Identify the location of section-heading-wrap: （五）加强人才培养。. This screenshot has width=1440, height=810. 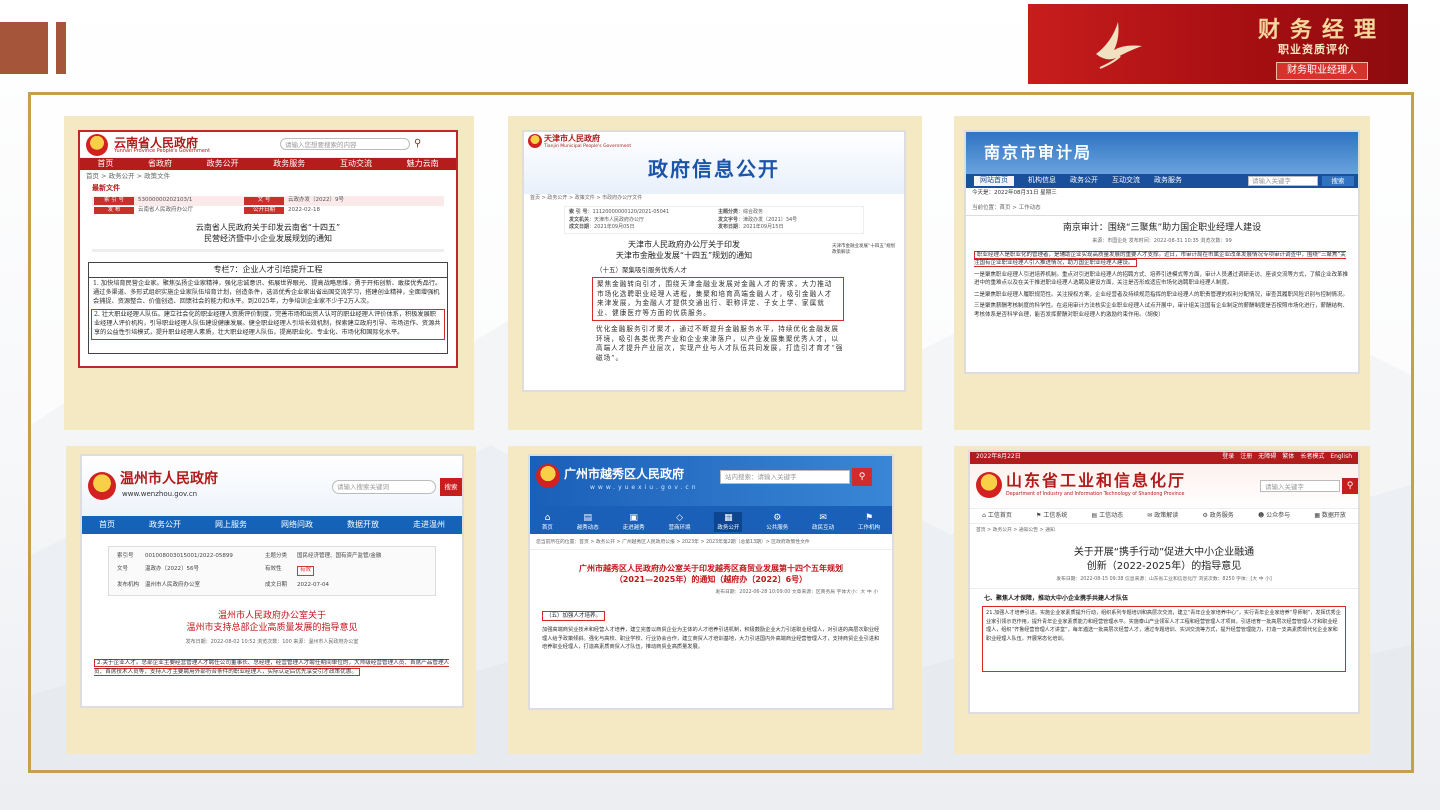
(711, 615).